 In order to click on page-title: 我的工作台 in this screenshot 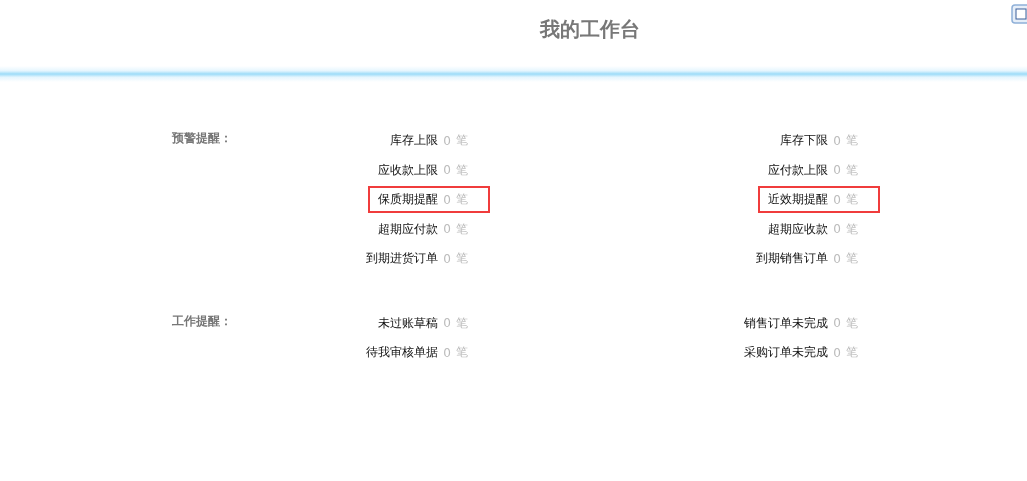, I will do `click(590, 29)`.